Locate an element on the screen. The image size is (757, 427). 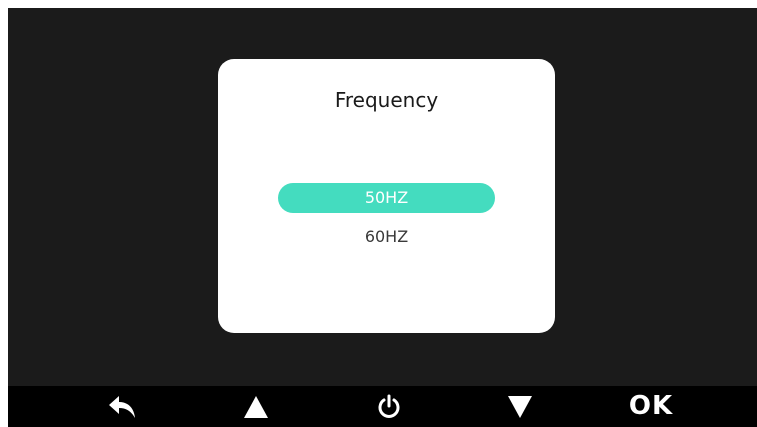
power-icon is located at coordinates (389, 406).